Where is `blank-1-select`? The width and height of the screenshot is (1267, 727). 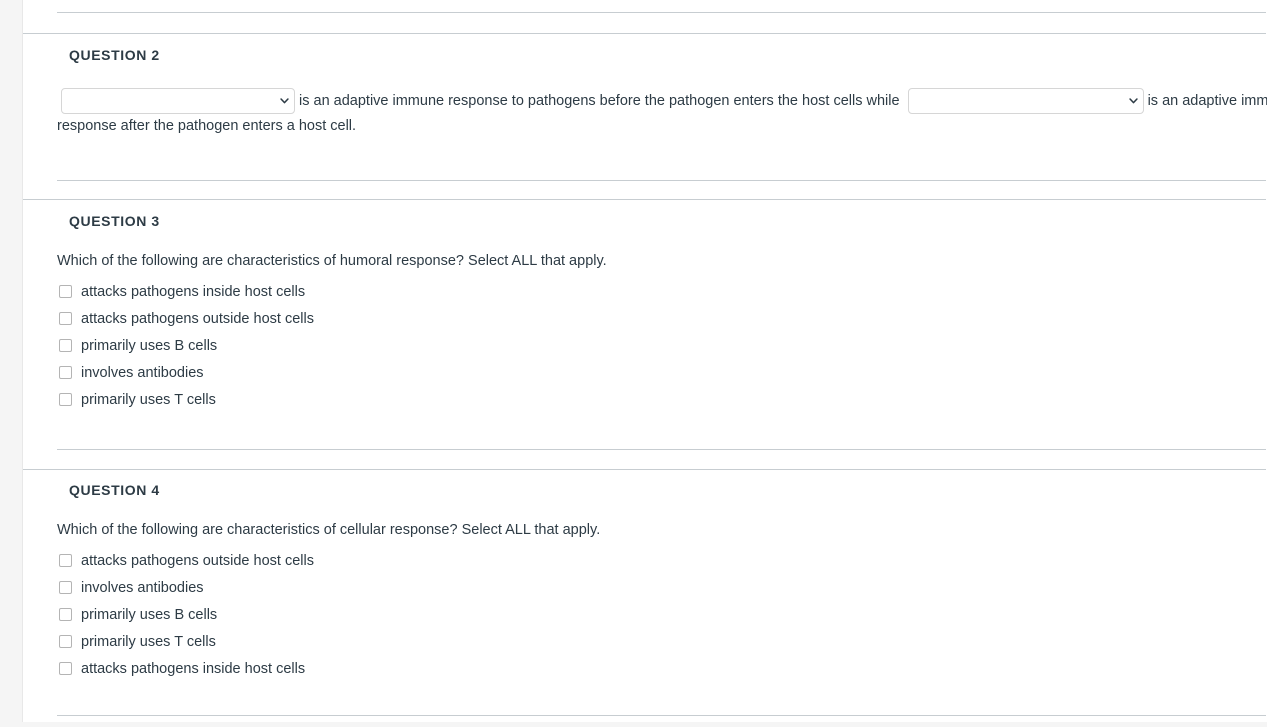
blank-1-select is located at coordinates (178, 101).